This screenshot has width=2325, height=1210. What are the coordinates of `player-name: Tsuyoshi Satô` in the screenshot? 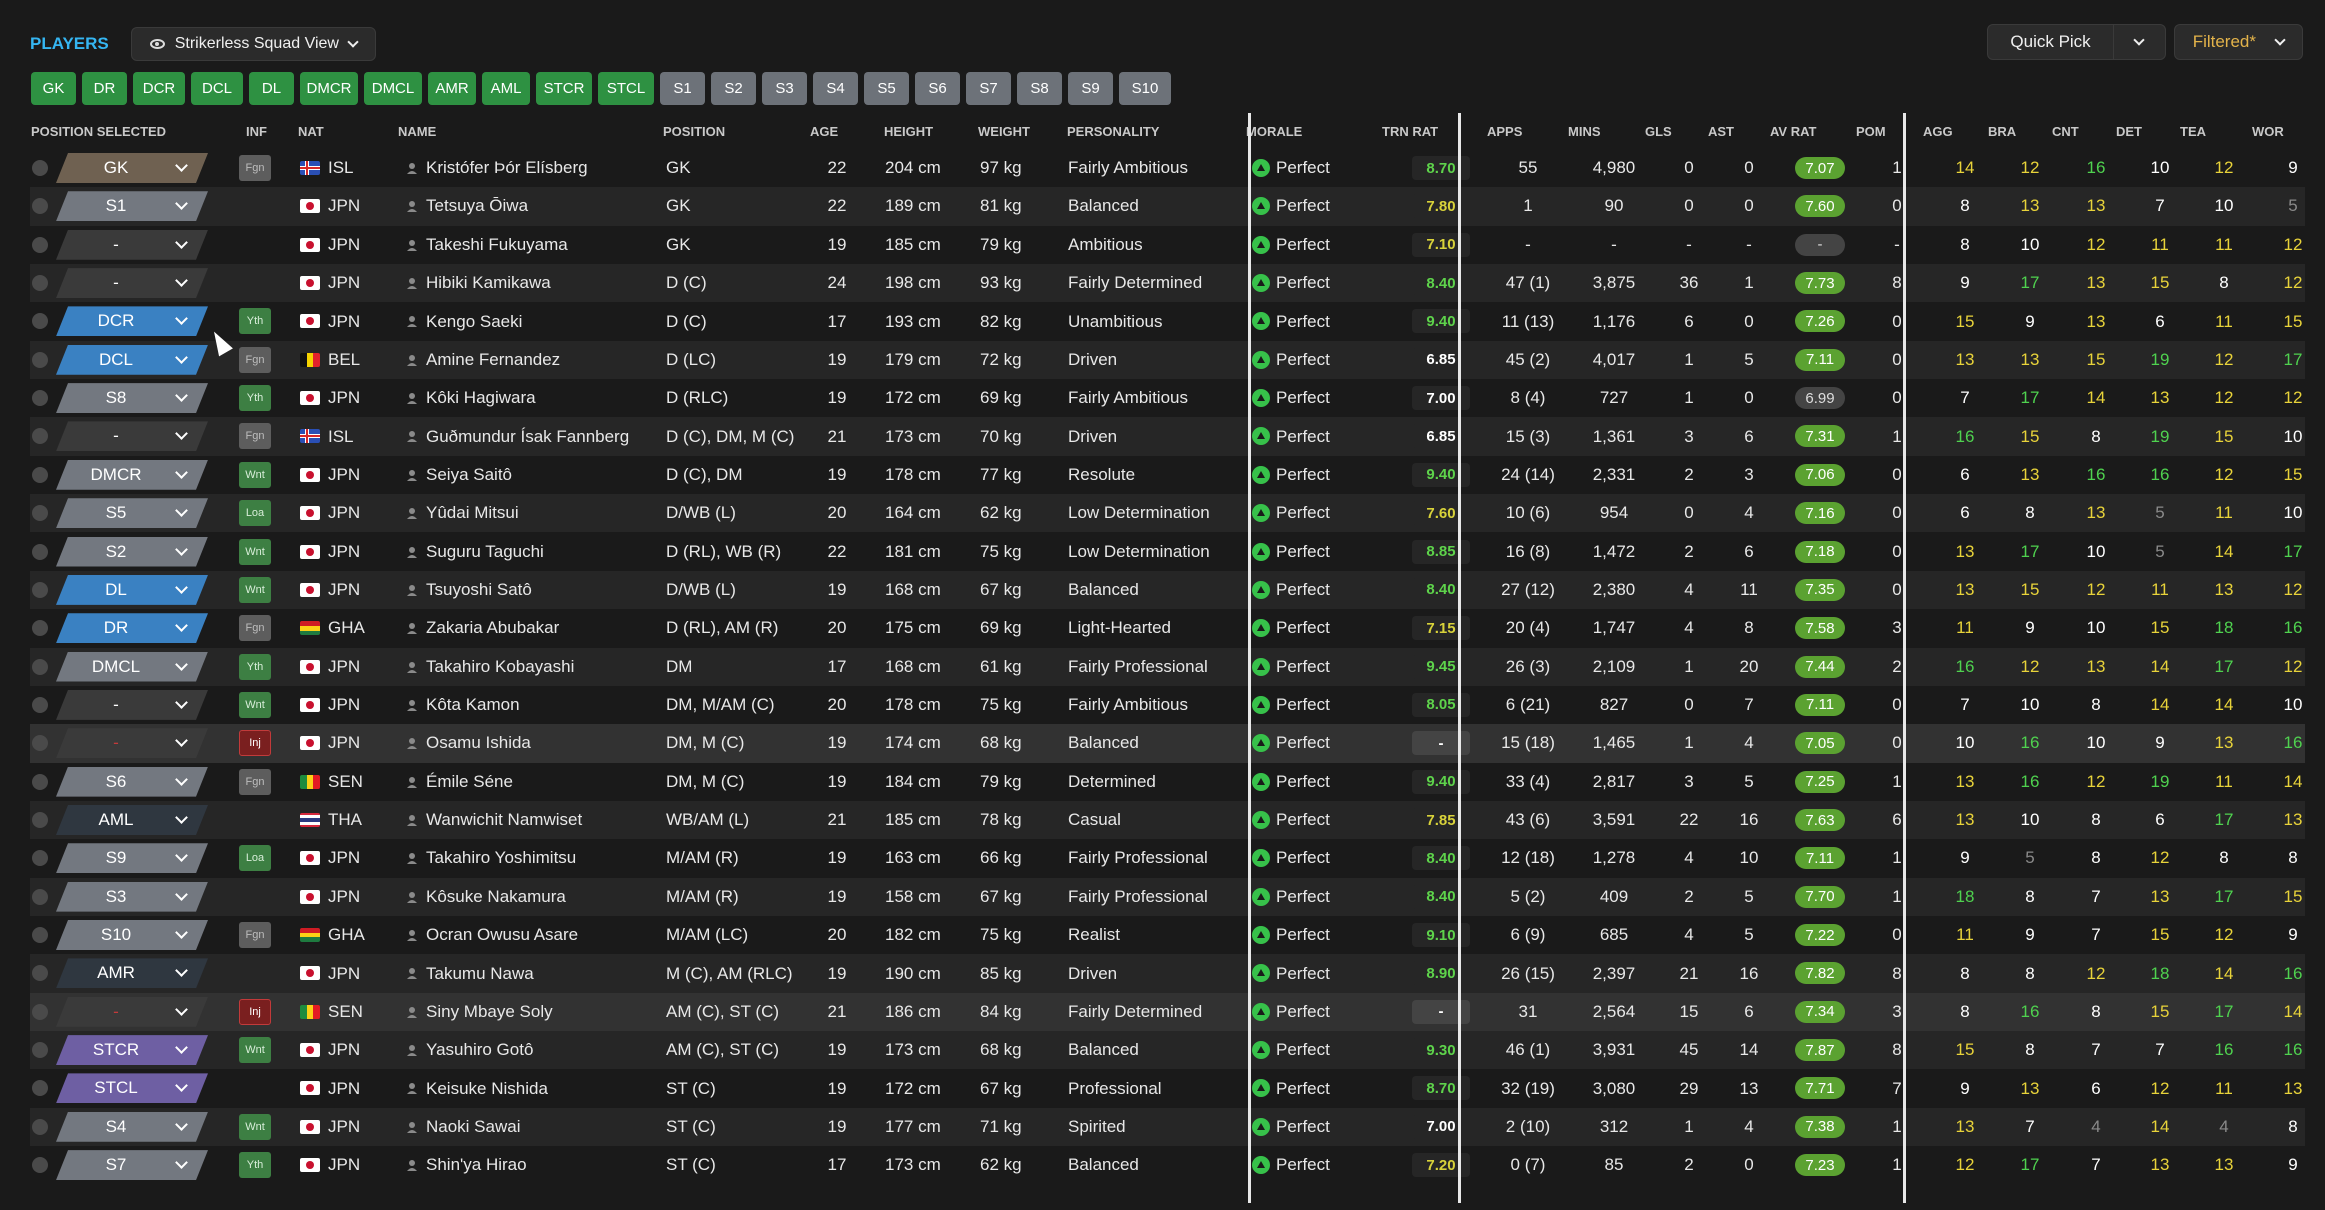 It's located at (479, 590).